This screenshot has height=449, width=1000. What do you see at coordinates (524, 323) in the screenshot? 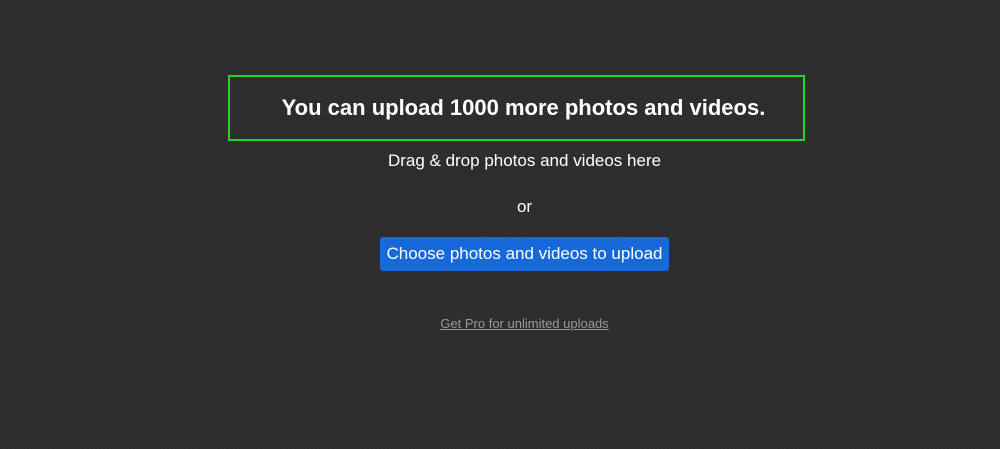
I see `get-pro-link: Get Pro for unlimited uploads` at bounding box center [524, 323].